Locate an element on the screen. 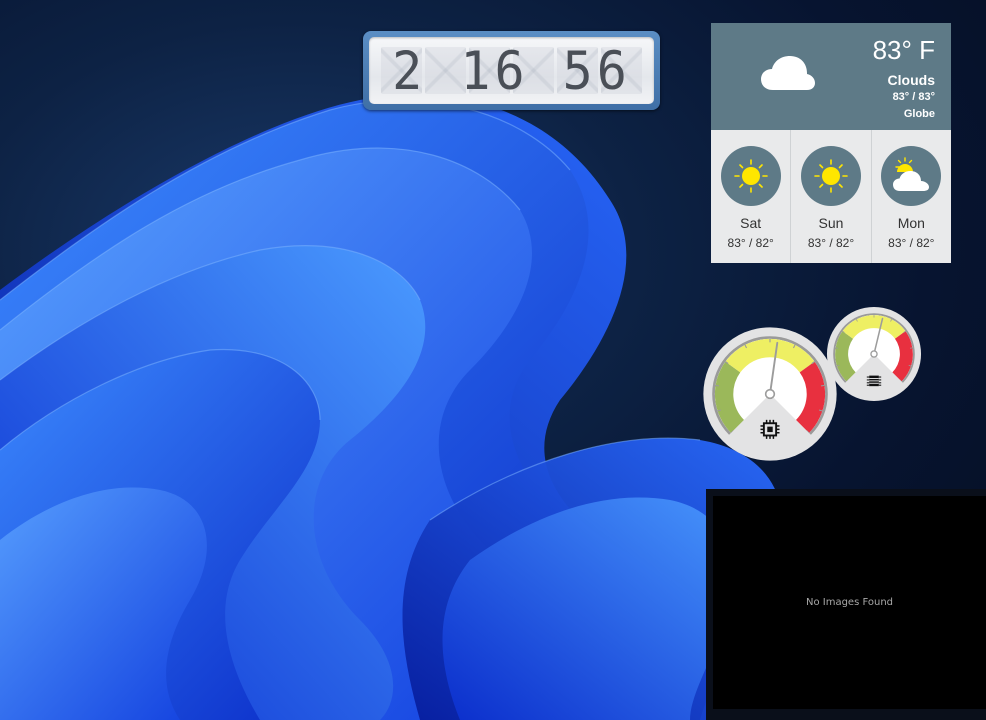  current-condition: Clouds is located at coordinates (911, 80).